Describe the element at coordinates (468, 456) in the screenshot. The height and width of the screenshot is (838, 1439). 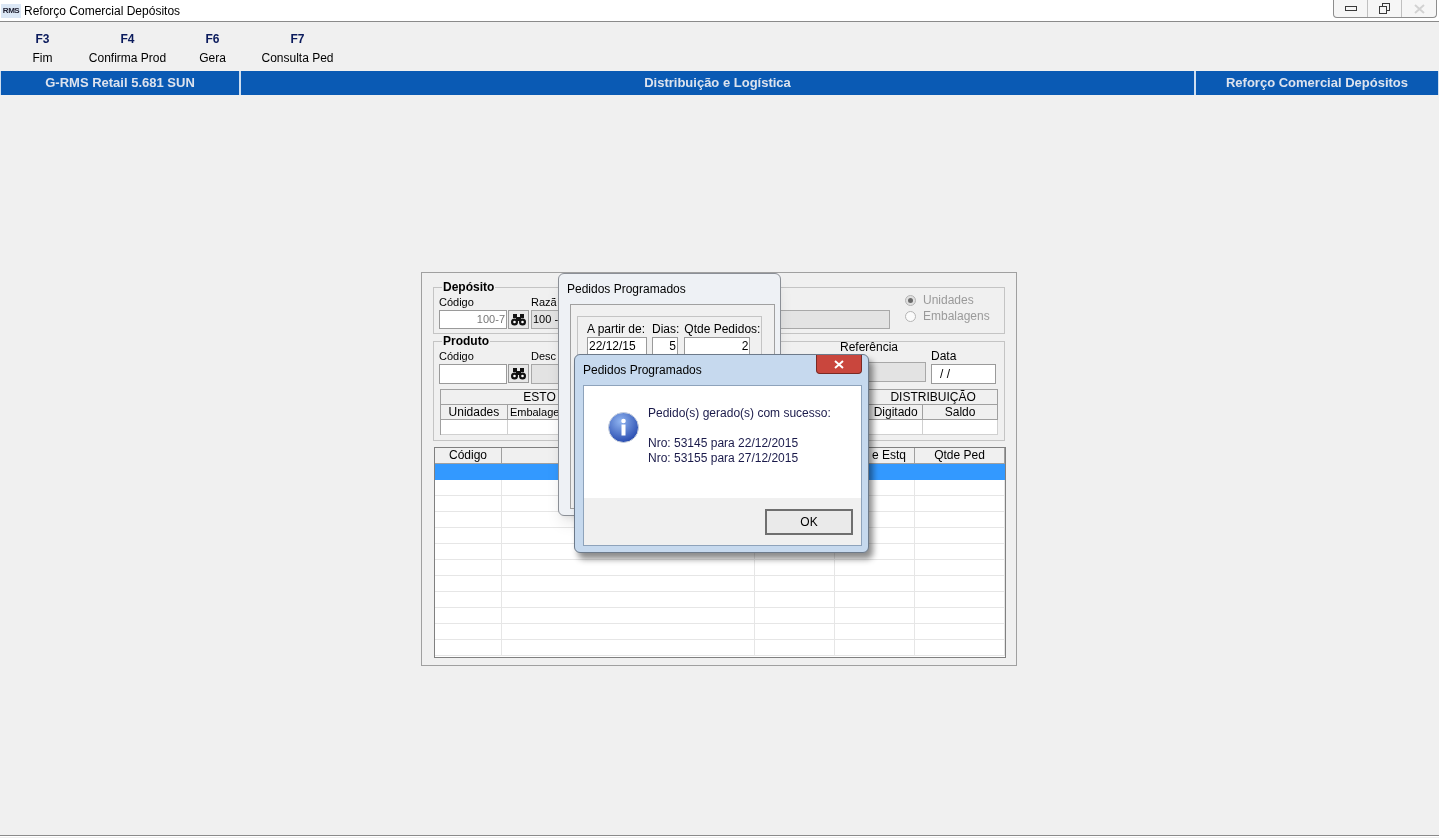
I see `column-header: Código` at that location.